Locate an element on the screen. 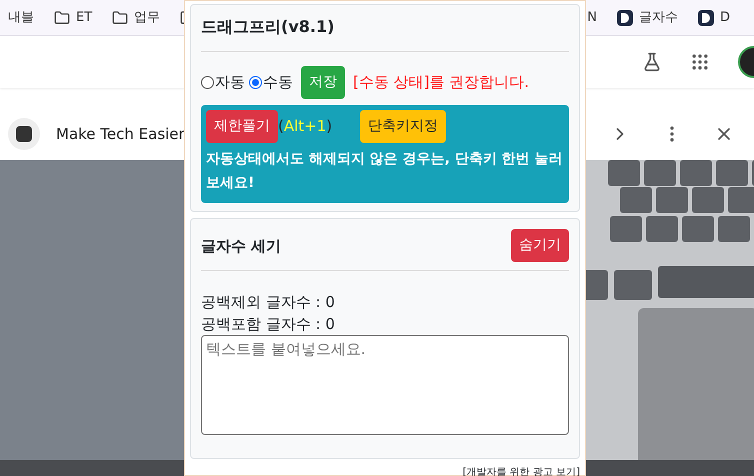 This screenshot has width=754, height=476. shortcut-close: ) is located at coordinates (329, 127).